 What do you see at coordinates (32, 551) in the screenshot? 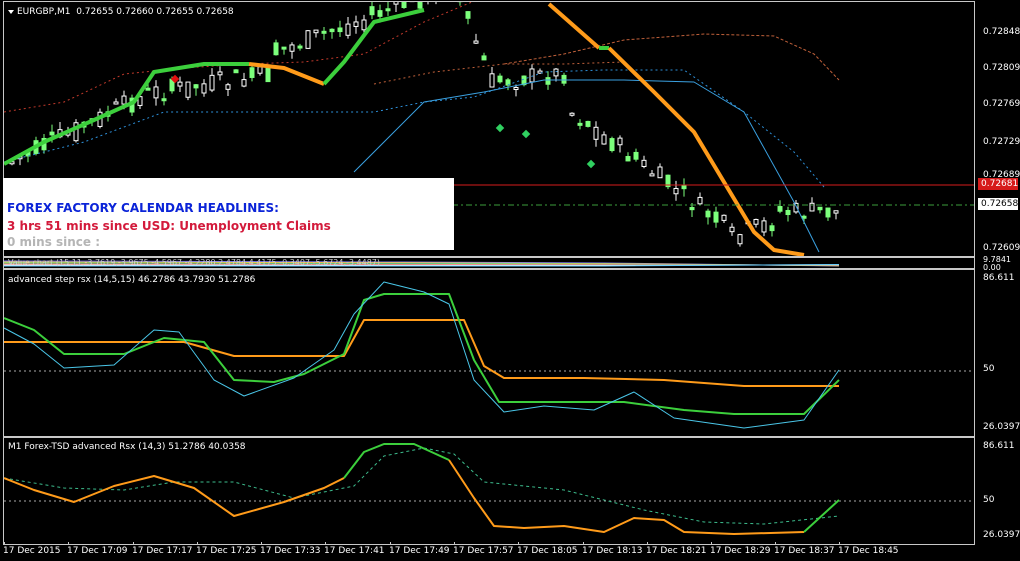
I see `time-tick: 17 Dec 2015` at bounding box center [32, 551].